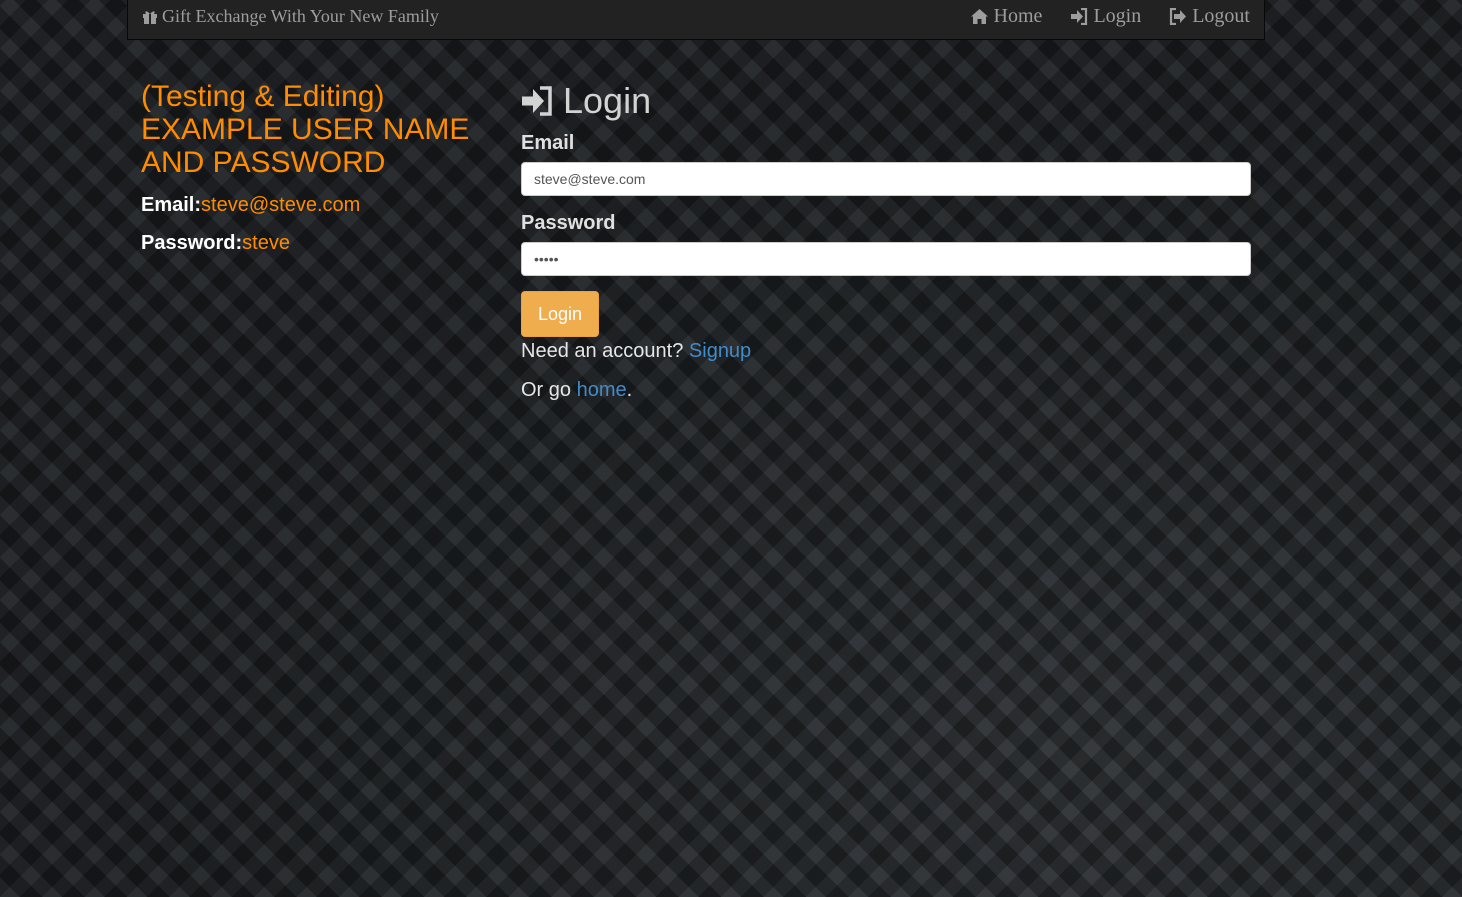  Describe the element at coordinates (886, 101) in the screenshot. I see `page-title: Login` at that location.